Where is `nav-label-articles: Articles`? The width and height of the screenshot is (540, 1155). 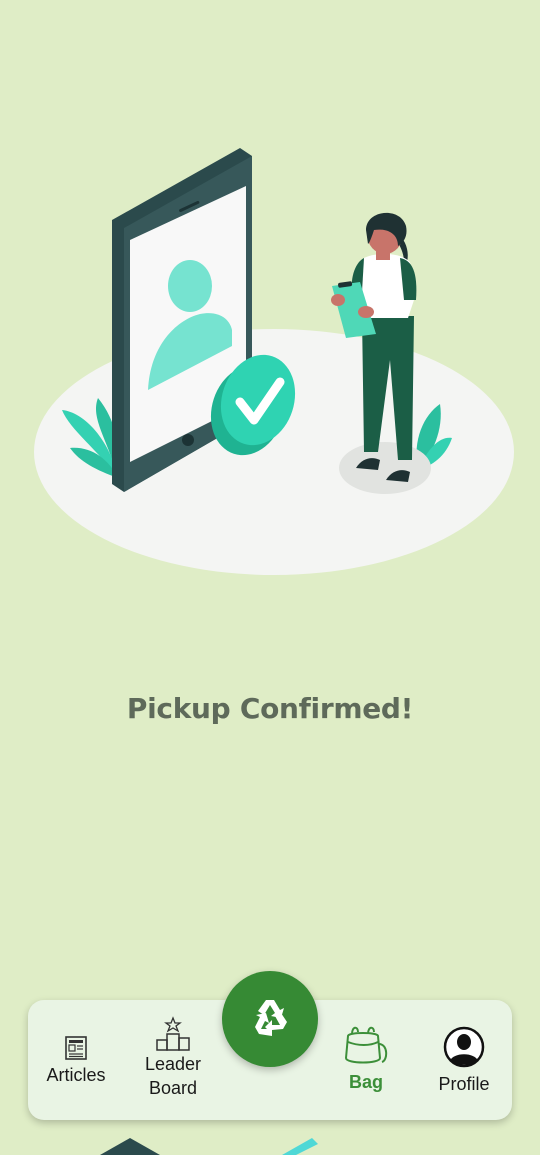 nav-label-articles: Articles is located at coordinates (76, 1075).